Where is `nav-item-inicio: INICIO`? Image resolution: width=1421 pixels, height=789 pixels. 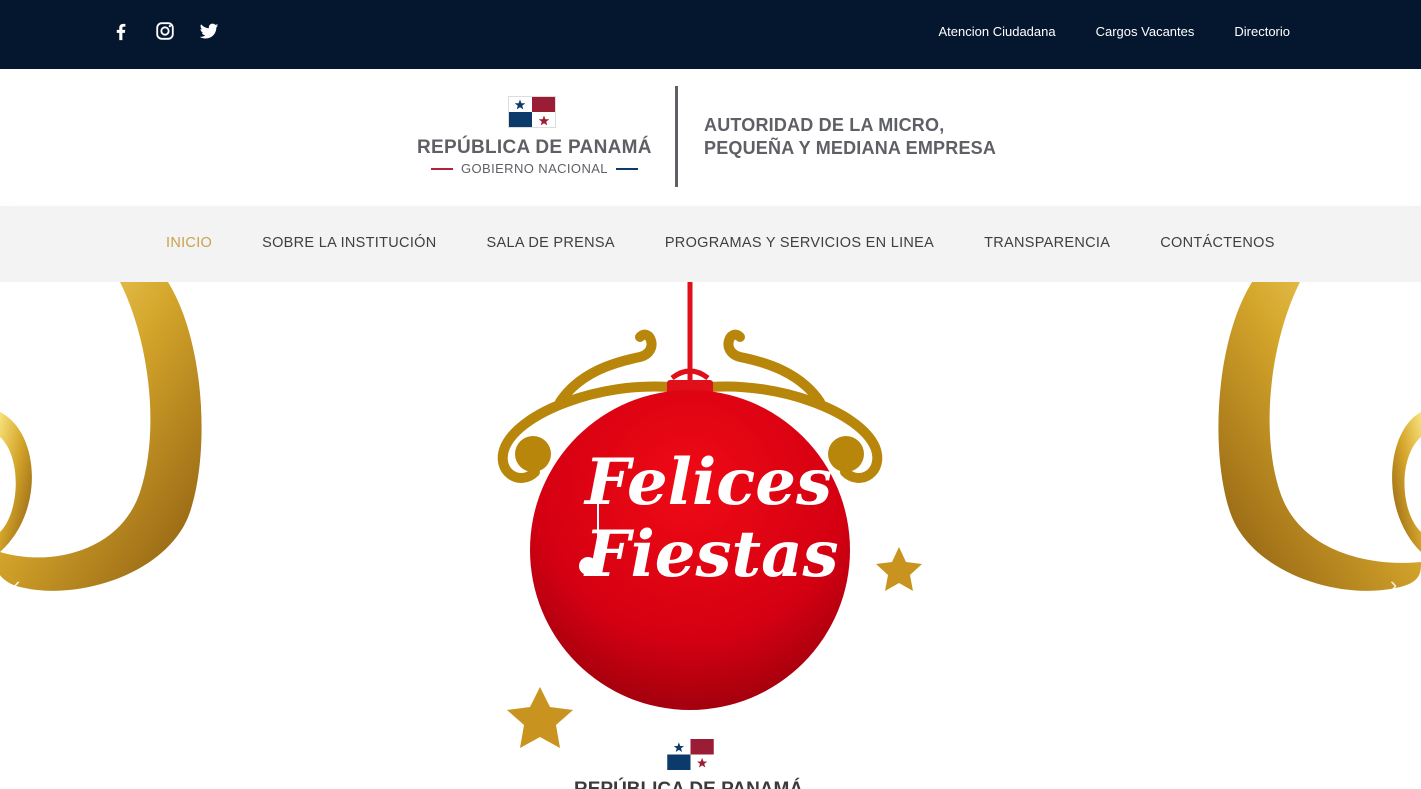 nav-item-inicio: INICIO is located at coordinates (189, 243).